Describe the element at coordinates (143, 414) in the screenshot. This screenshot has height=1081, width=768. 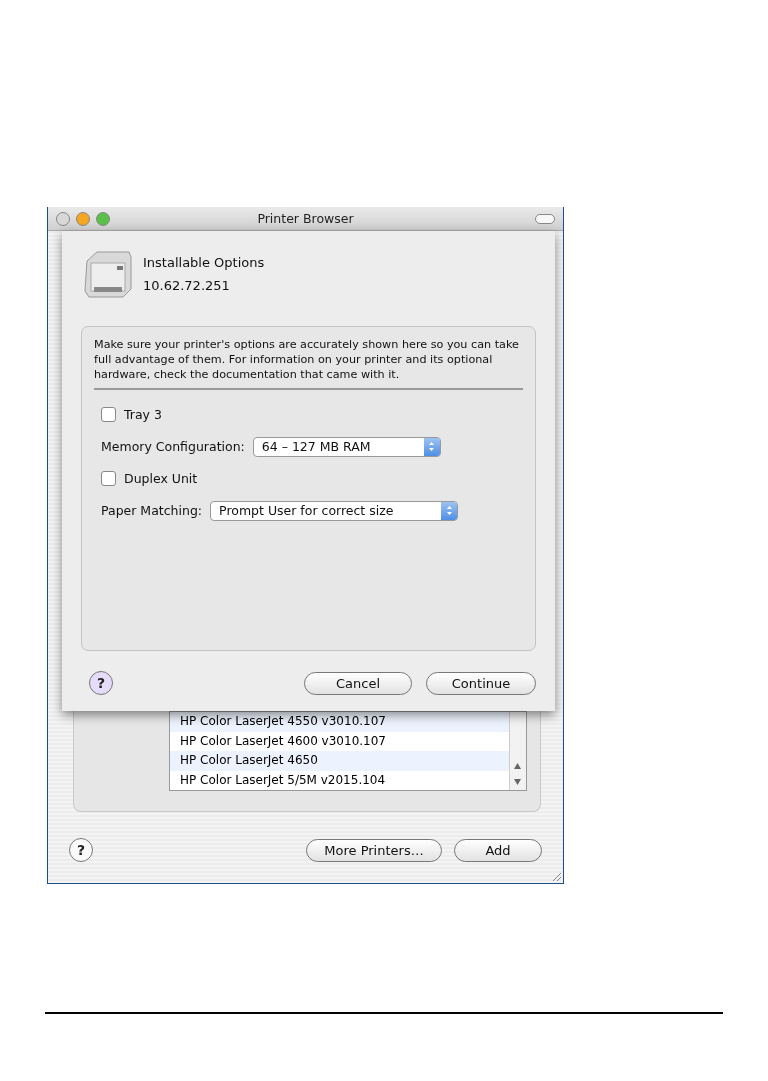
I see `checkbox-label: Tray 3` at that location.